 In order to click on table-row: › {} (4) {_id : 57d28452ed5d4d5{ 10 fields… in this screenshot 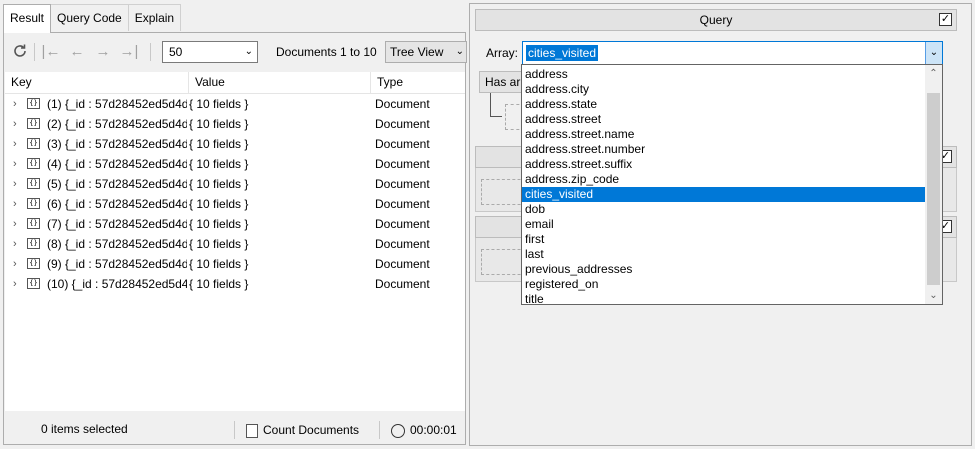, I will do `click(235, 164)`.